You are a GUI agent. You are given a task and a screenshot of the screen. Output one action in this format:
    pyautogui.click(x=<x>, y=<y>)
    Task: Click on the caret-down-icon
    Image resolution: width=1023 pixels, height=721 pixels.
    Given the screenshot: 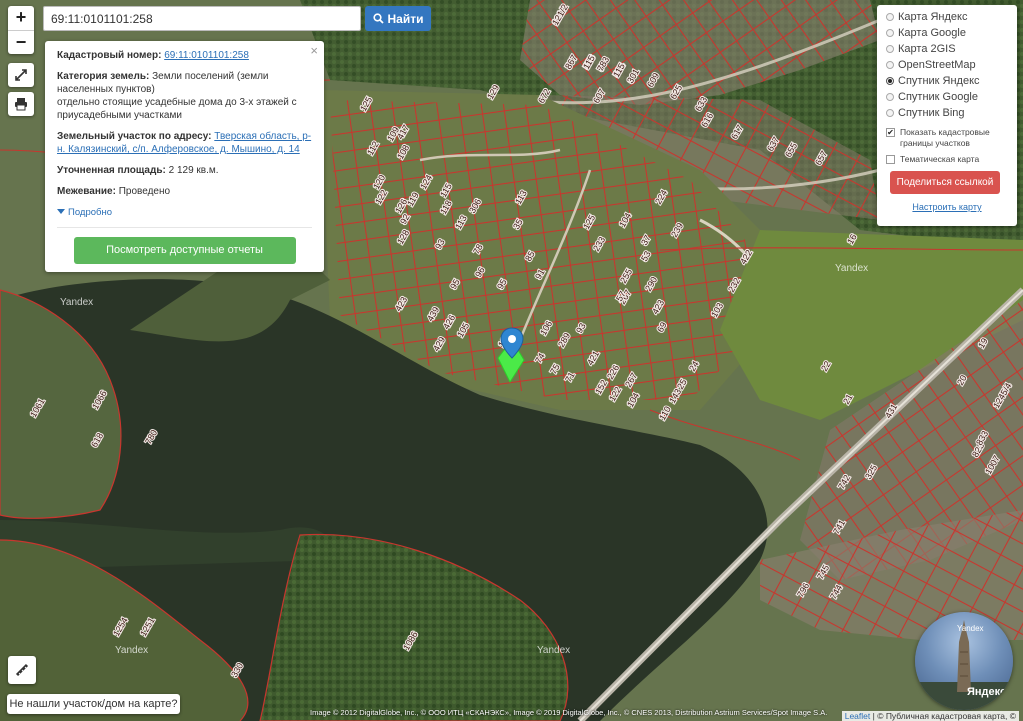 What is the action you would take?
    pyautogui.click(x=61, y=211)
    